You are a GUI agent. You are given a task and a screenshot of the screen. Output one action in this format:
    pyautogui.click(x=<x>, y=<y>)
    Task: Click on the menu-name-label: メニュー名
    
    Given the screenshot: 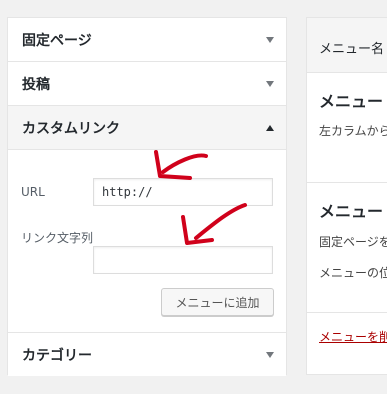 What is the action you would take?
    pyautogui.click(x=352, y=49)
    